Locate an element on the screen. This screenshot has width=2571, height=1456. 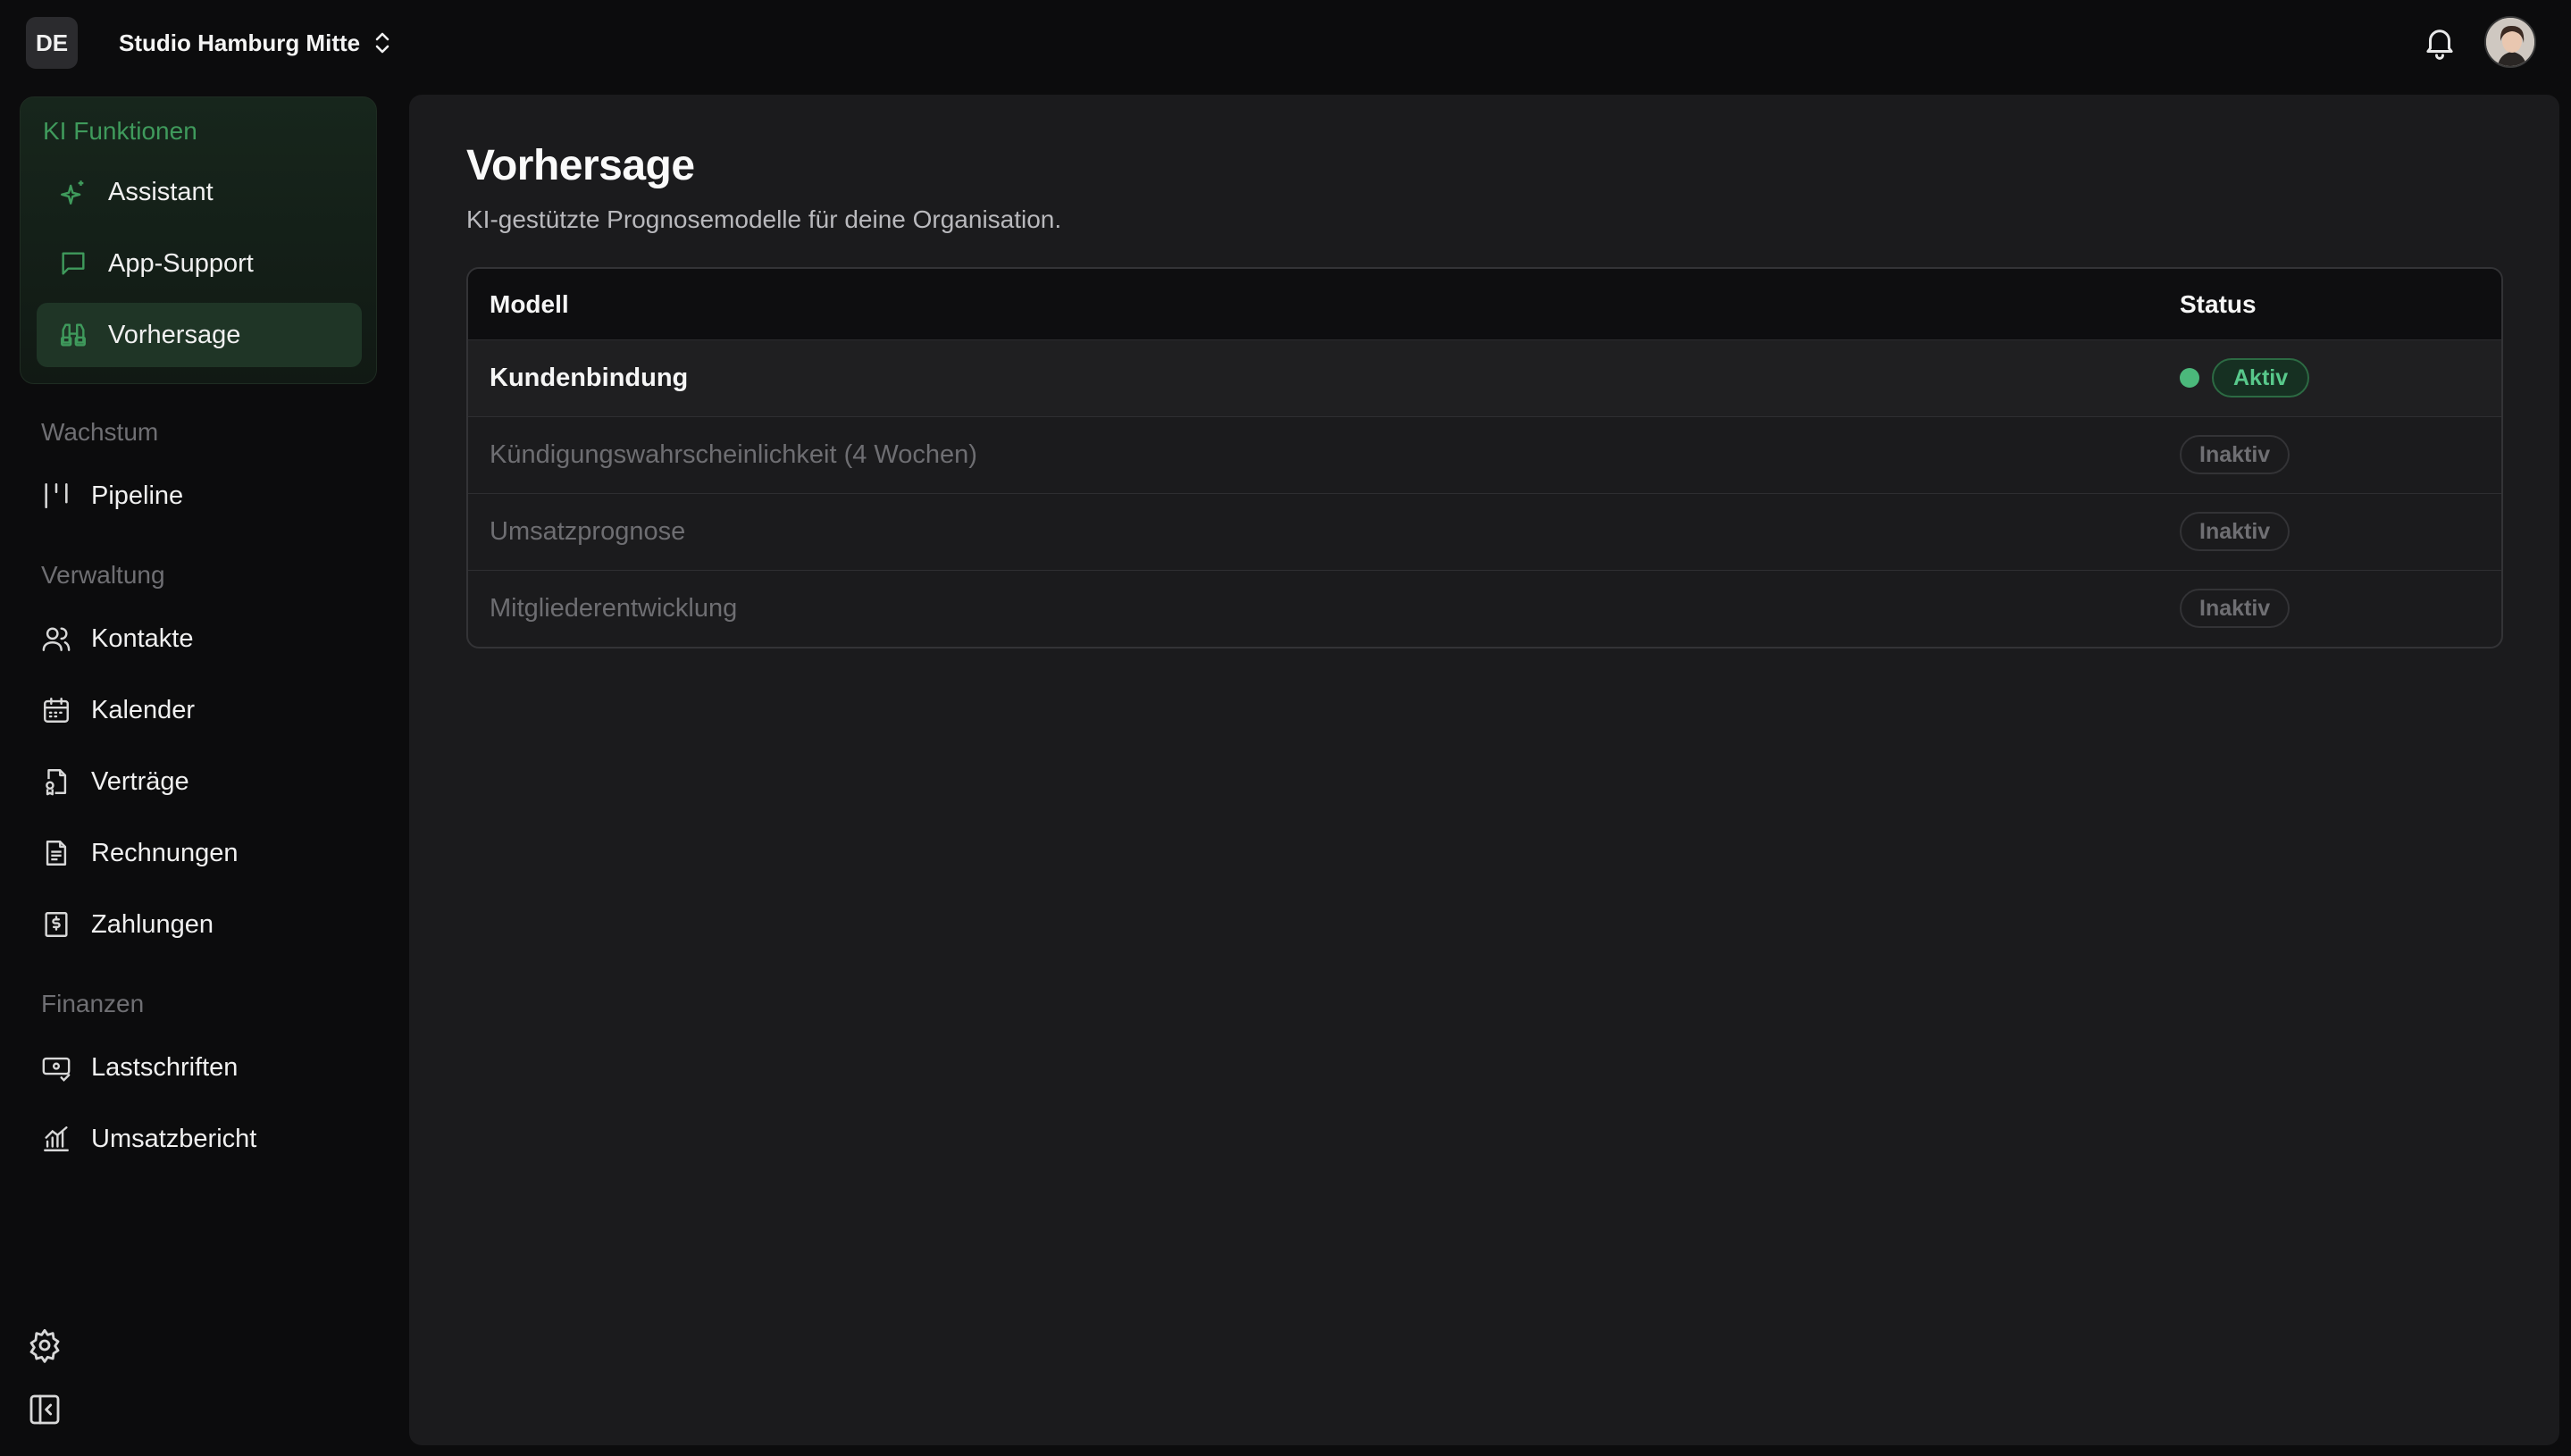
sidebar-item-zahlungen: Zahlungen is located at coordinates (211, 924).